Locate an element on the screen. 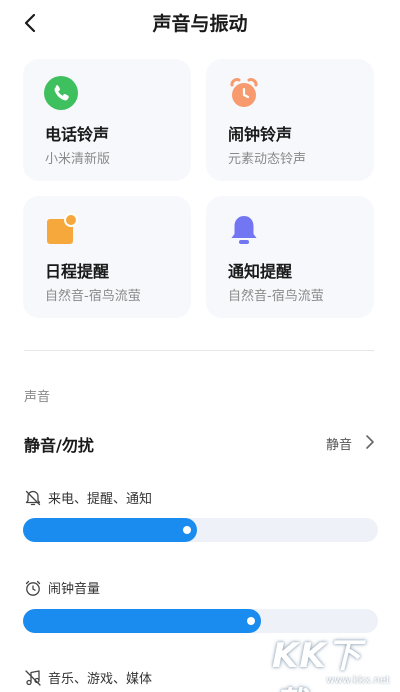  page-title: 声音与振动 is located at coordinates (200, 24).